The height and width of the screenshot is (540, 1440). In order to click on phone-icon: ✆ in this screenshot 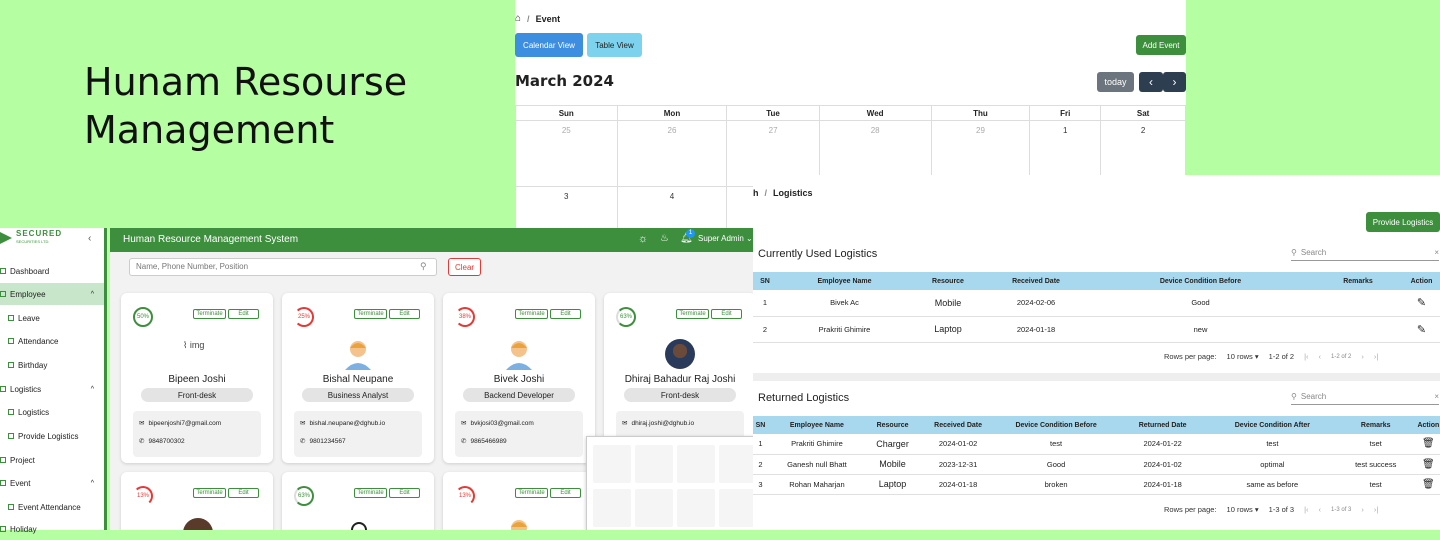, I will do `click(464, 441)`.